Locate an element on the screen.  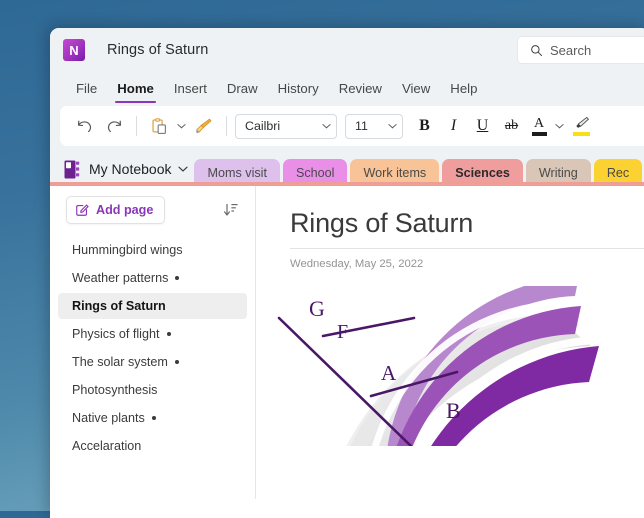
clipboard-paste-icon is located at coordinates (158, 125).